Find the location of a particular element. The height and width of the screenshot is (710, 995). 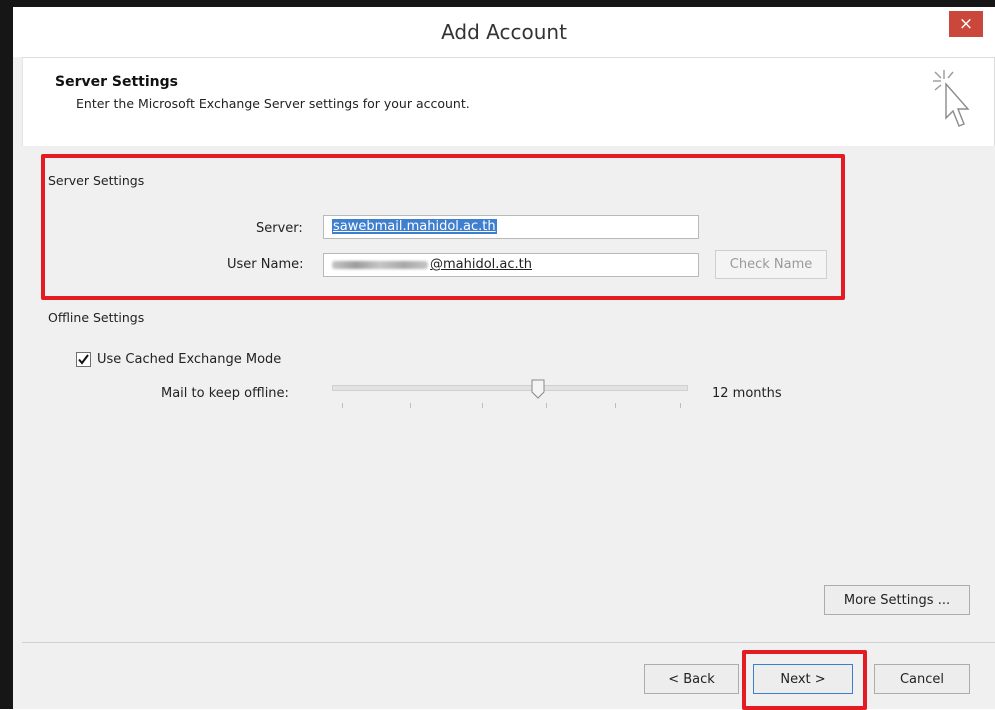

title-bar: Add Account × is located at coordinates (504, 32).